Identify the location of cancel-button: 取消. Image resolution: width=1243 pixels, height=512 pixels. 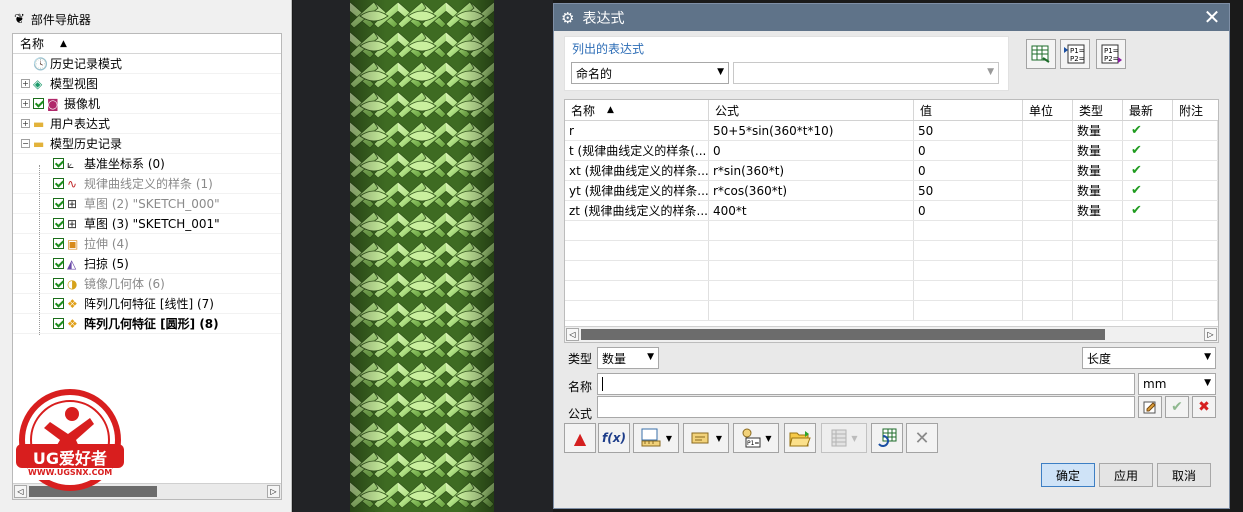
(1184, 475).